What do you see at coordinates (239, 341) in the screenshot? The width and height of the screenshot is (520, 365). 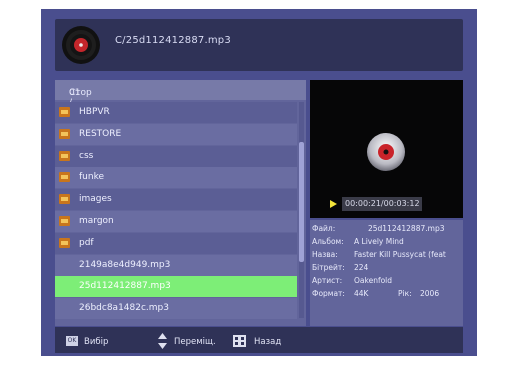 I see `grid-icon` at bounding box center [239, 341].